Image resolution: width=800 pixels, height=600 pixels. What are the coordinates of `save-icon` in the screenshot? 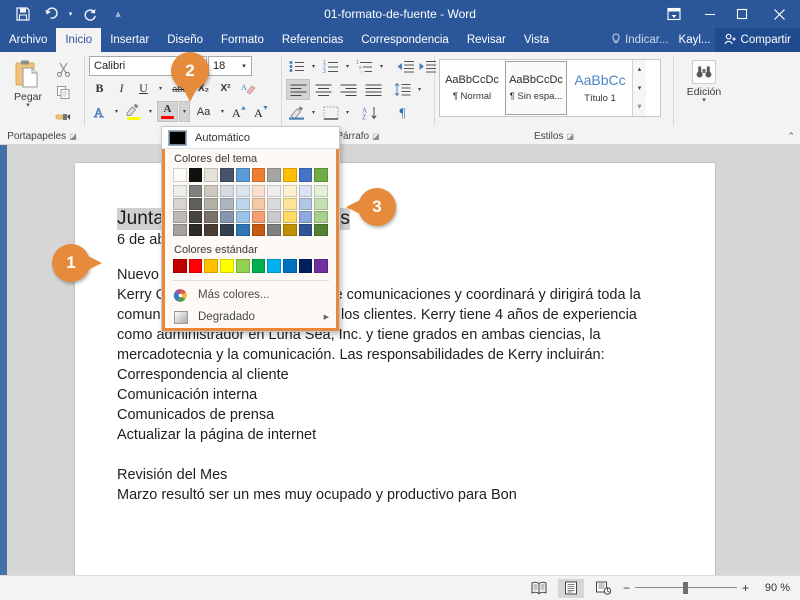 It's located at (23, 14).